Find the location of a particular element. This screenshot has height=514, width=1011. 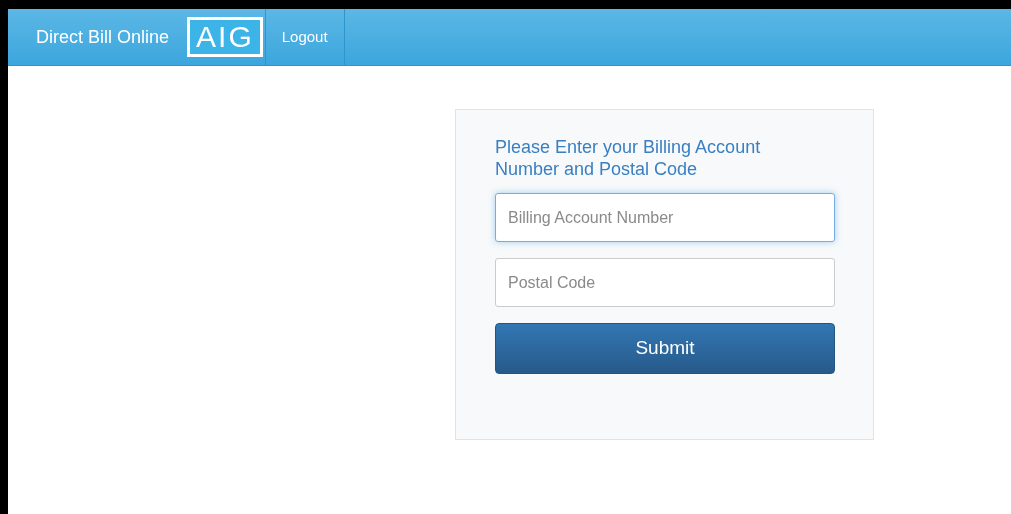

logo: AIG is located at coordinates (225, 37).